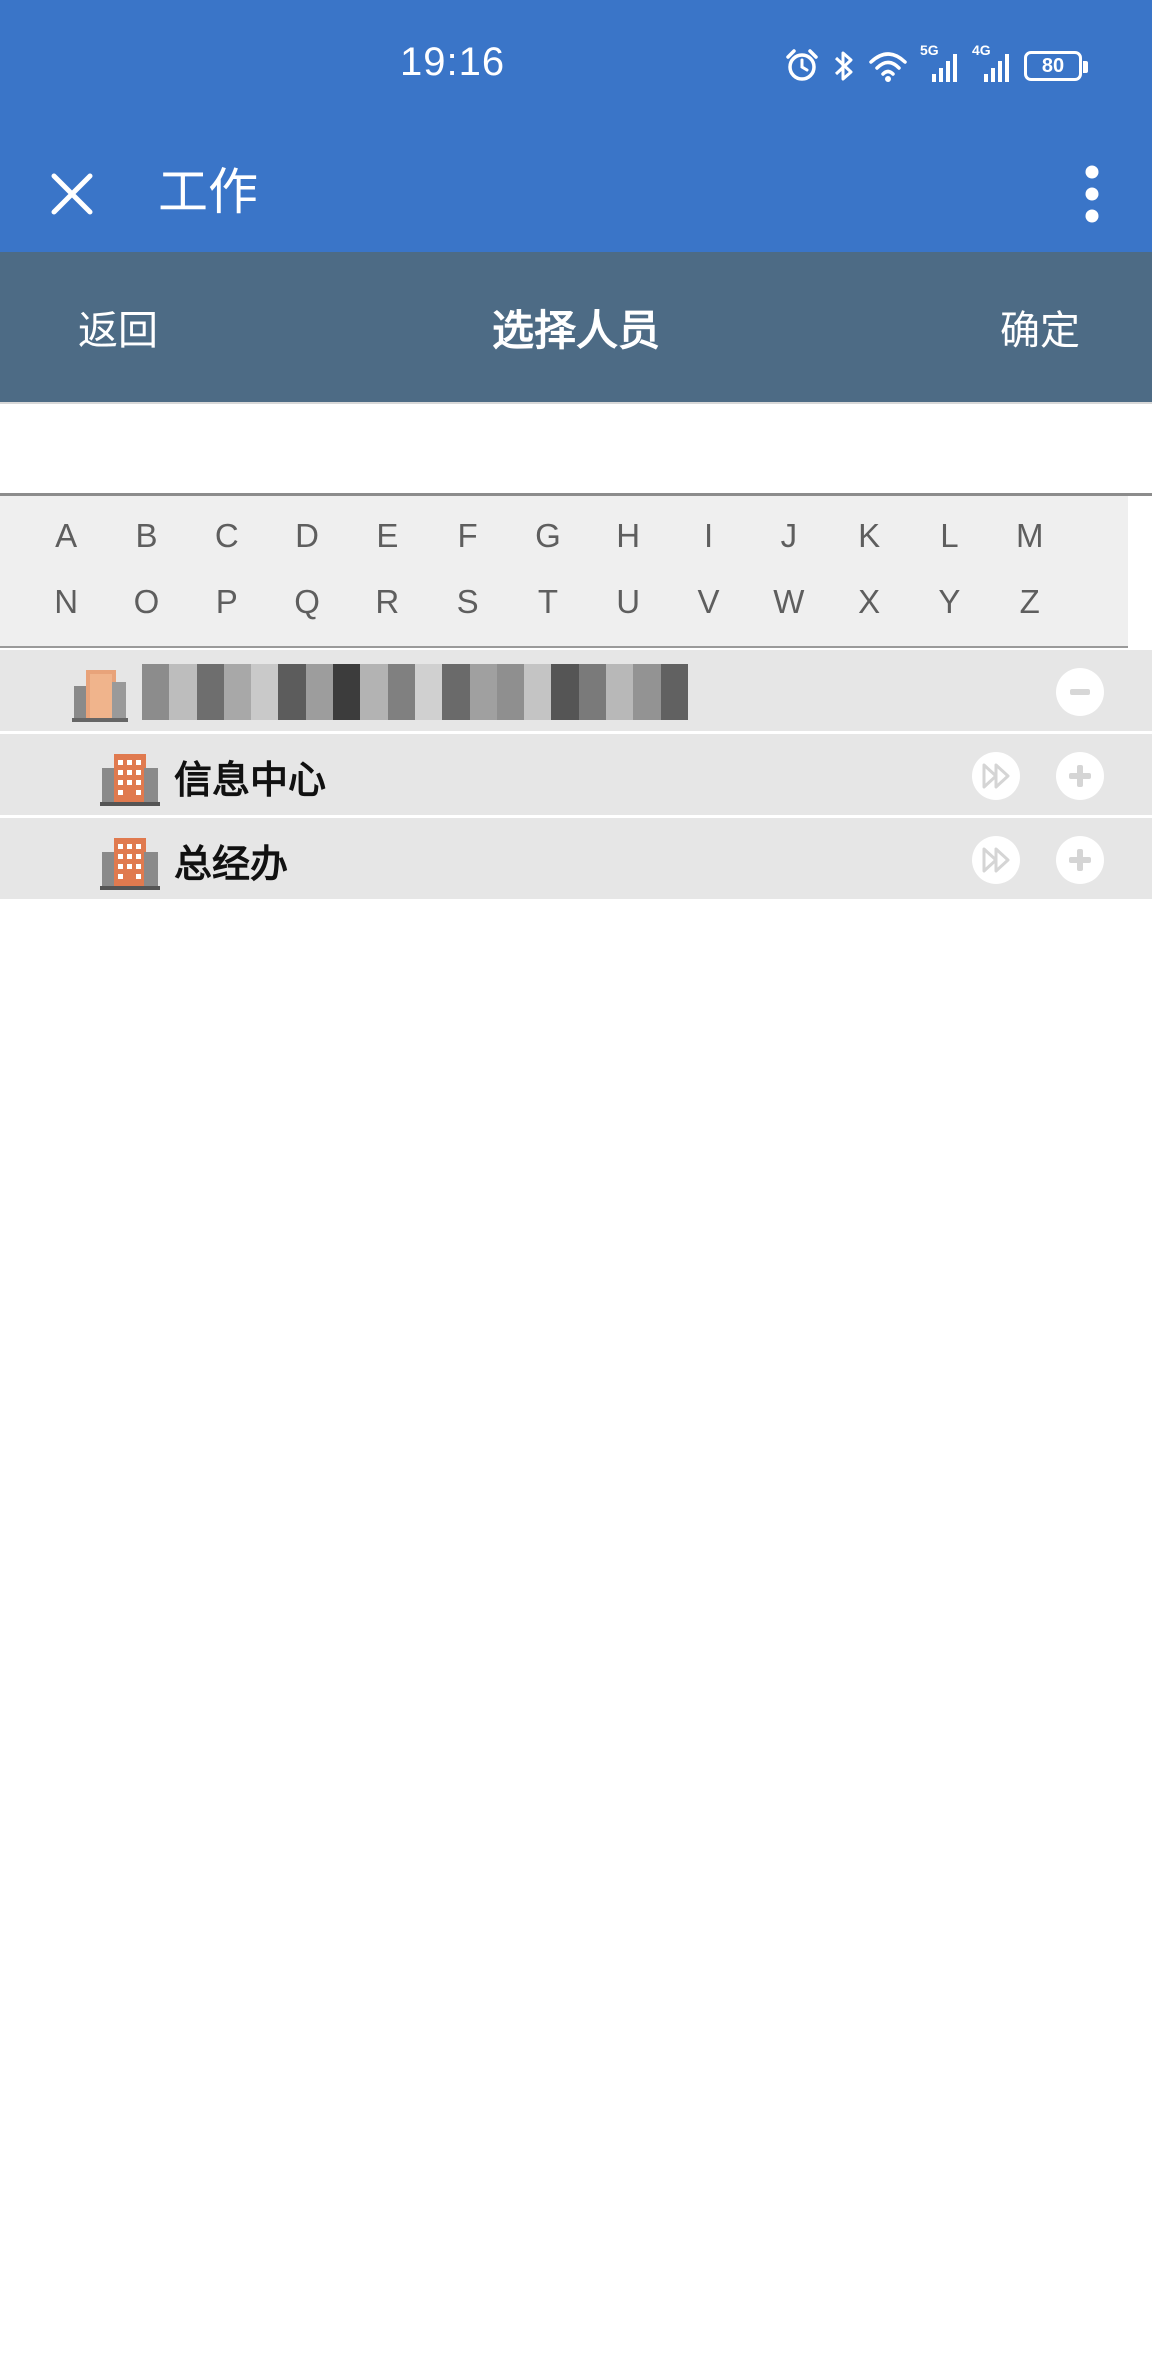 The width and height of the screenshot is (1152, 2376). I want to click on alarm-icon, so click(802, 65).